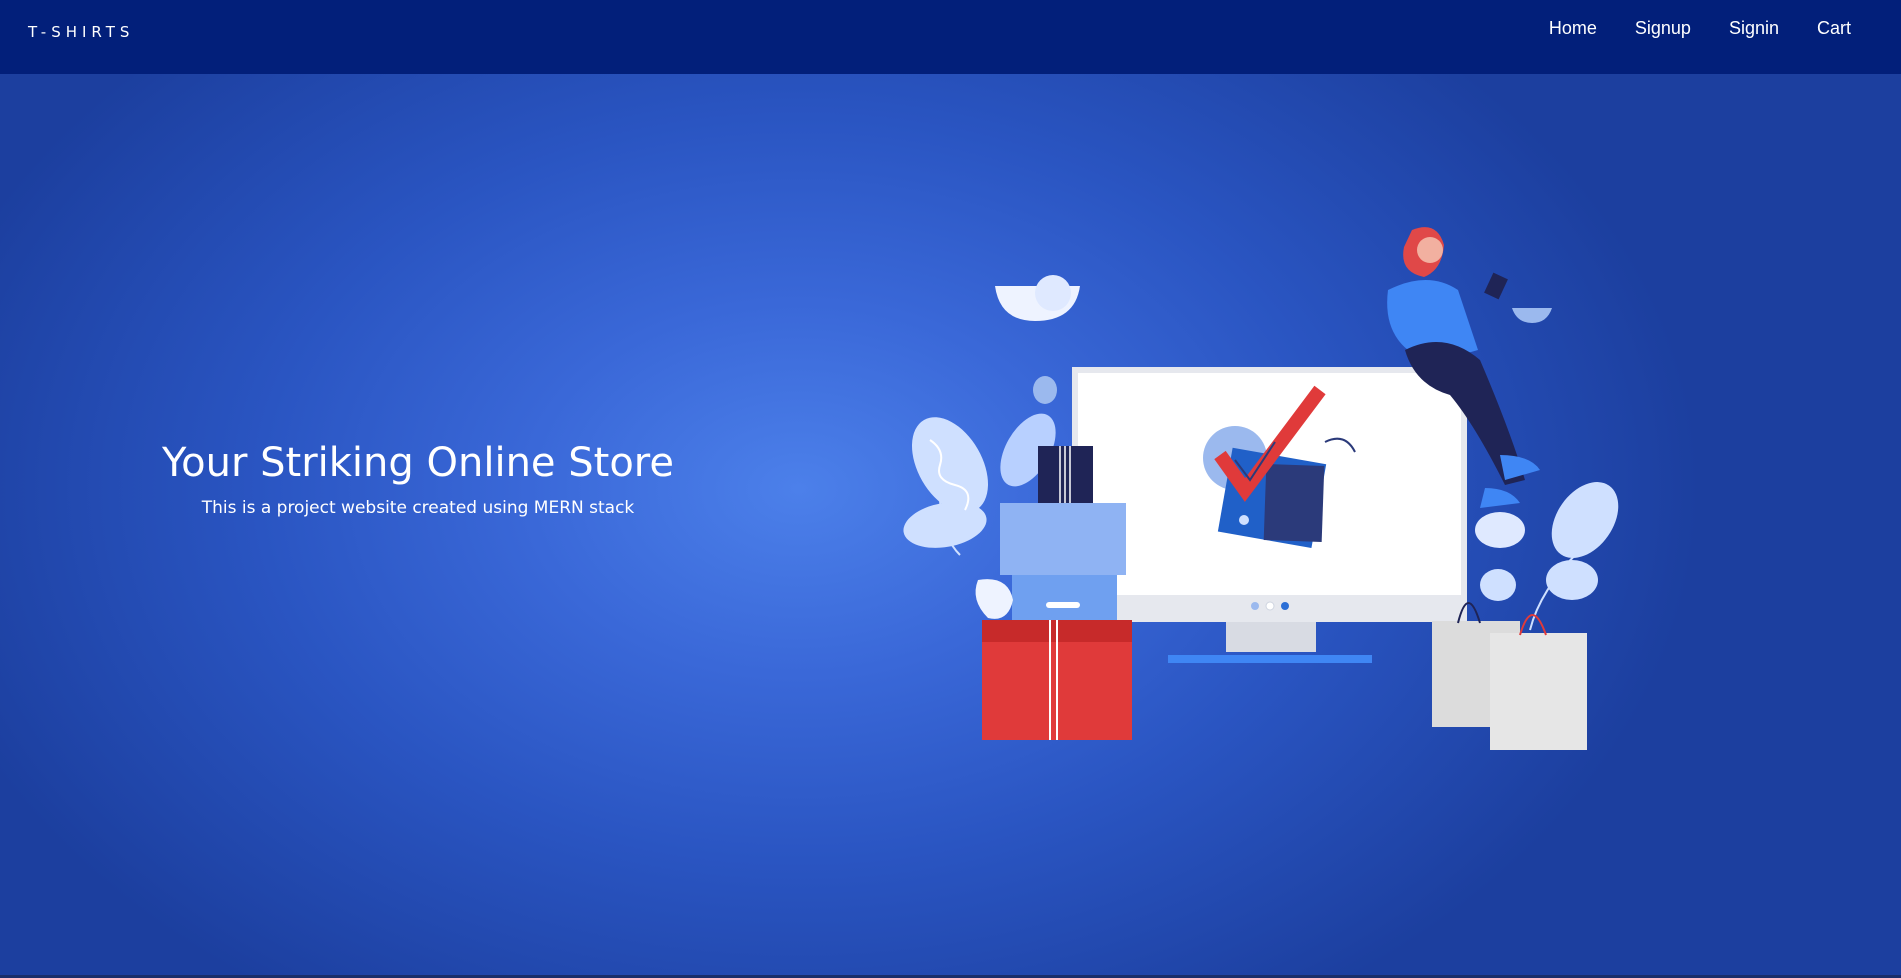 The width and height of the screenshot is (1901, 978). I want to click on nav-link-signup: Signup, so click(1663, 28).